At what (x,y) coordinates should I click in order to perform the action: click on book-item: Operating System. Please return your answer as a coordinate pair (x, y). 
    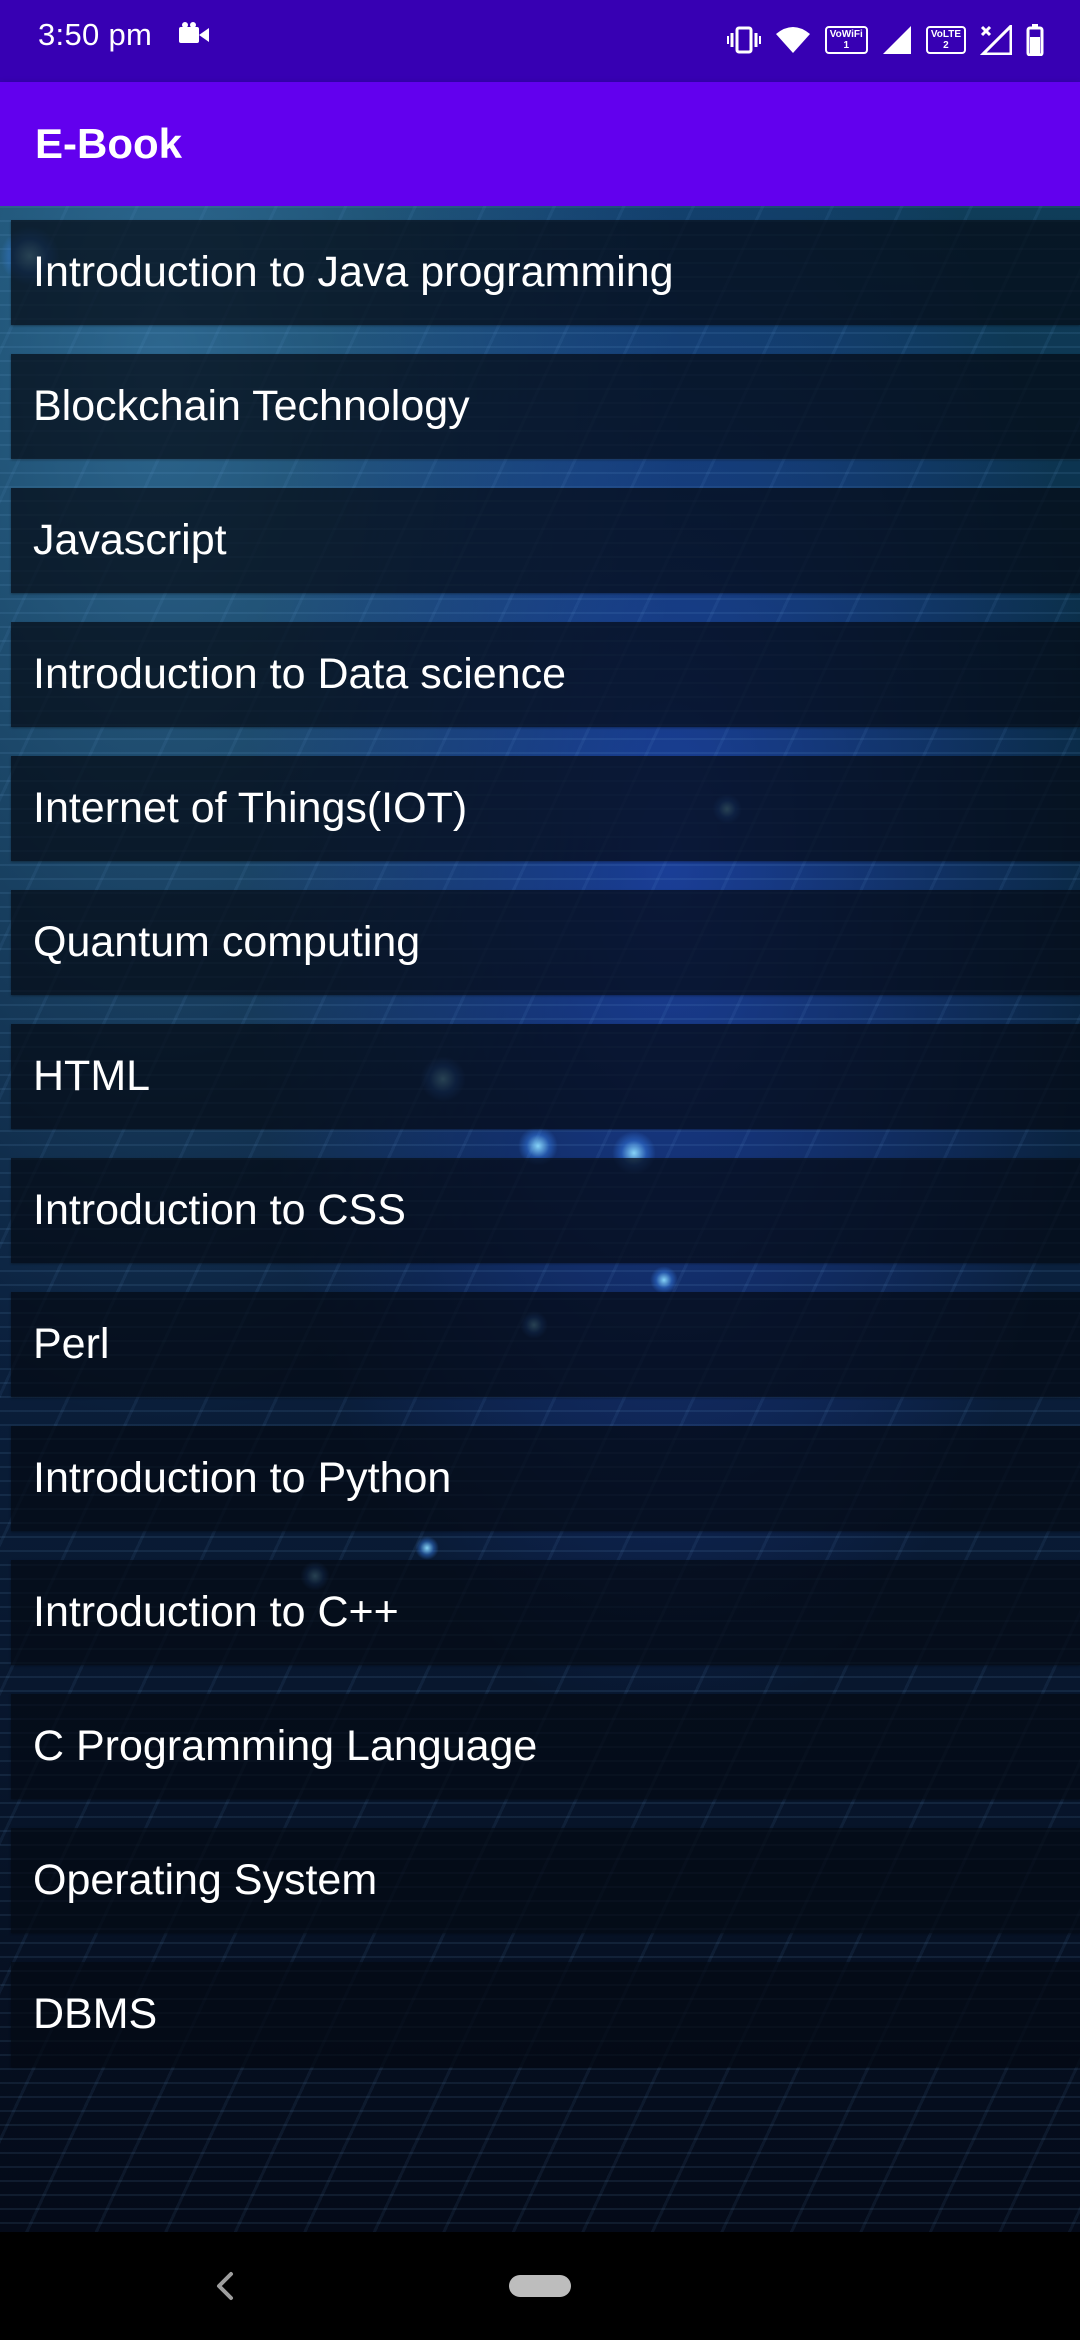
    Looking at the image, I should click on (545, 1880).